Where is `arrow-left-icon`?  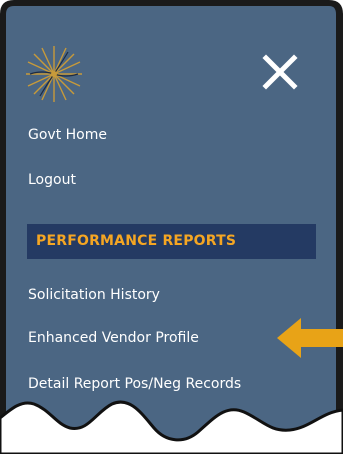
arrow-left-icon is located at coordinates (310, 338).